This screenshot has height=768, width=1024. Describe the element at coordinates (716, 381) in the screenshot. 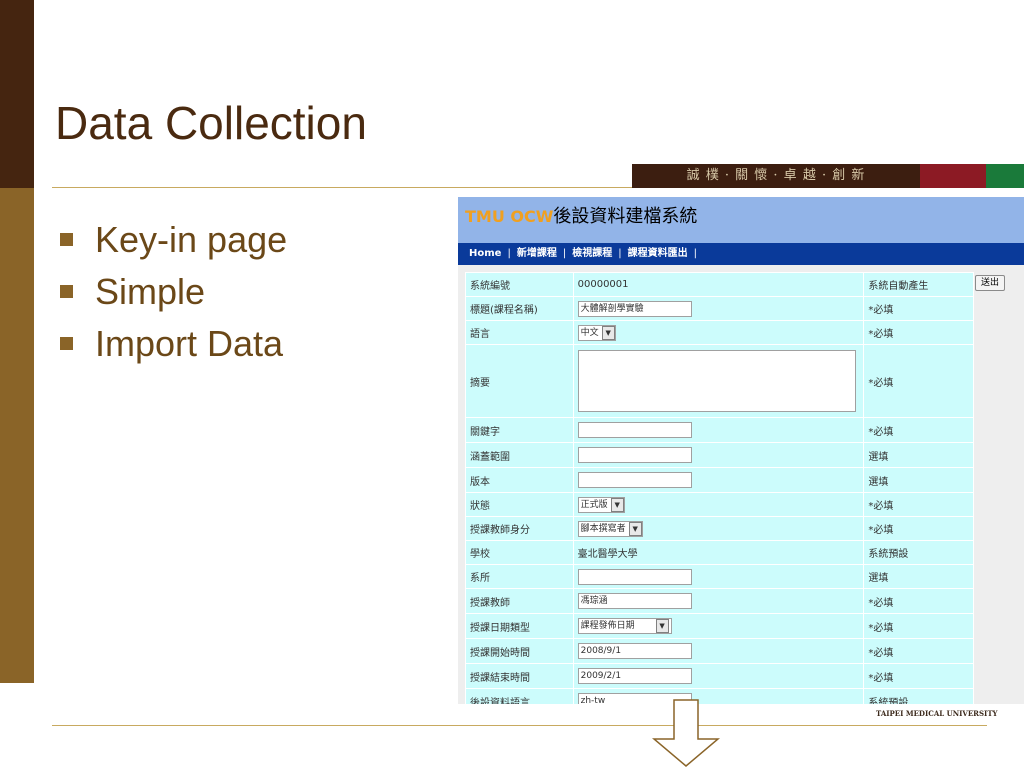

I see `abstract-textarea` at that location.